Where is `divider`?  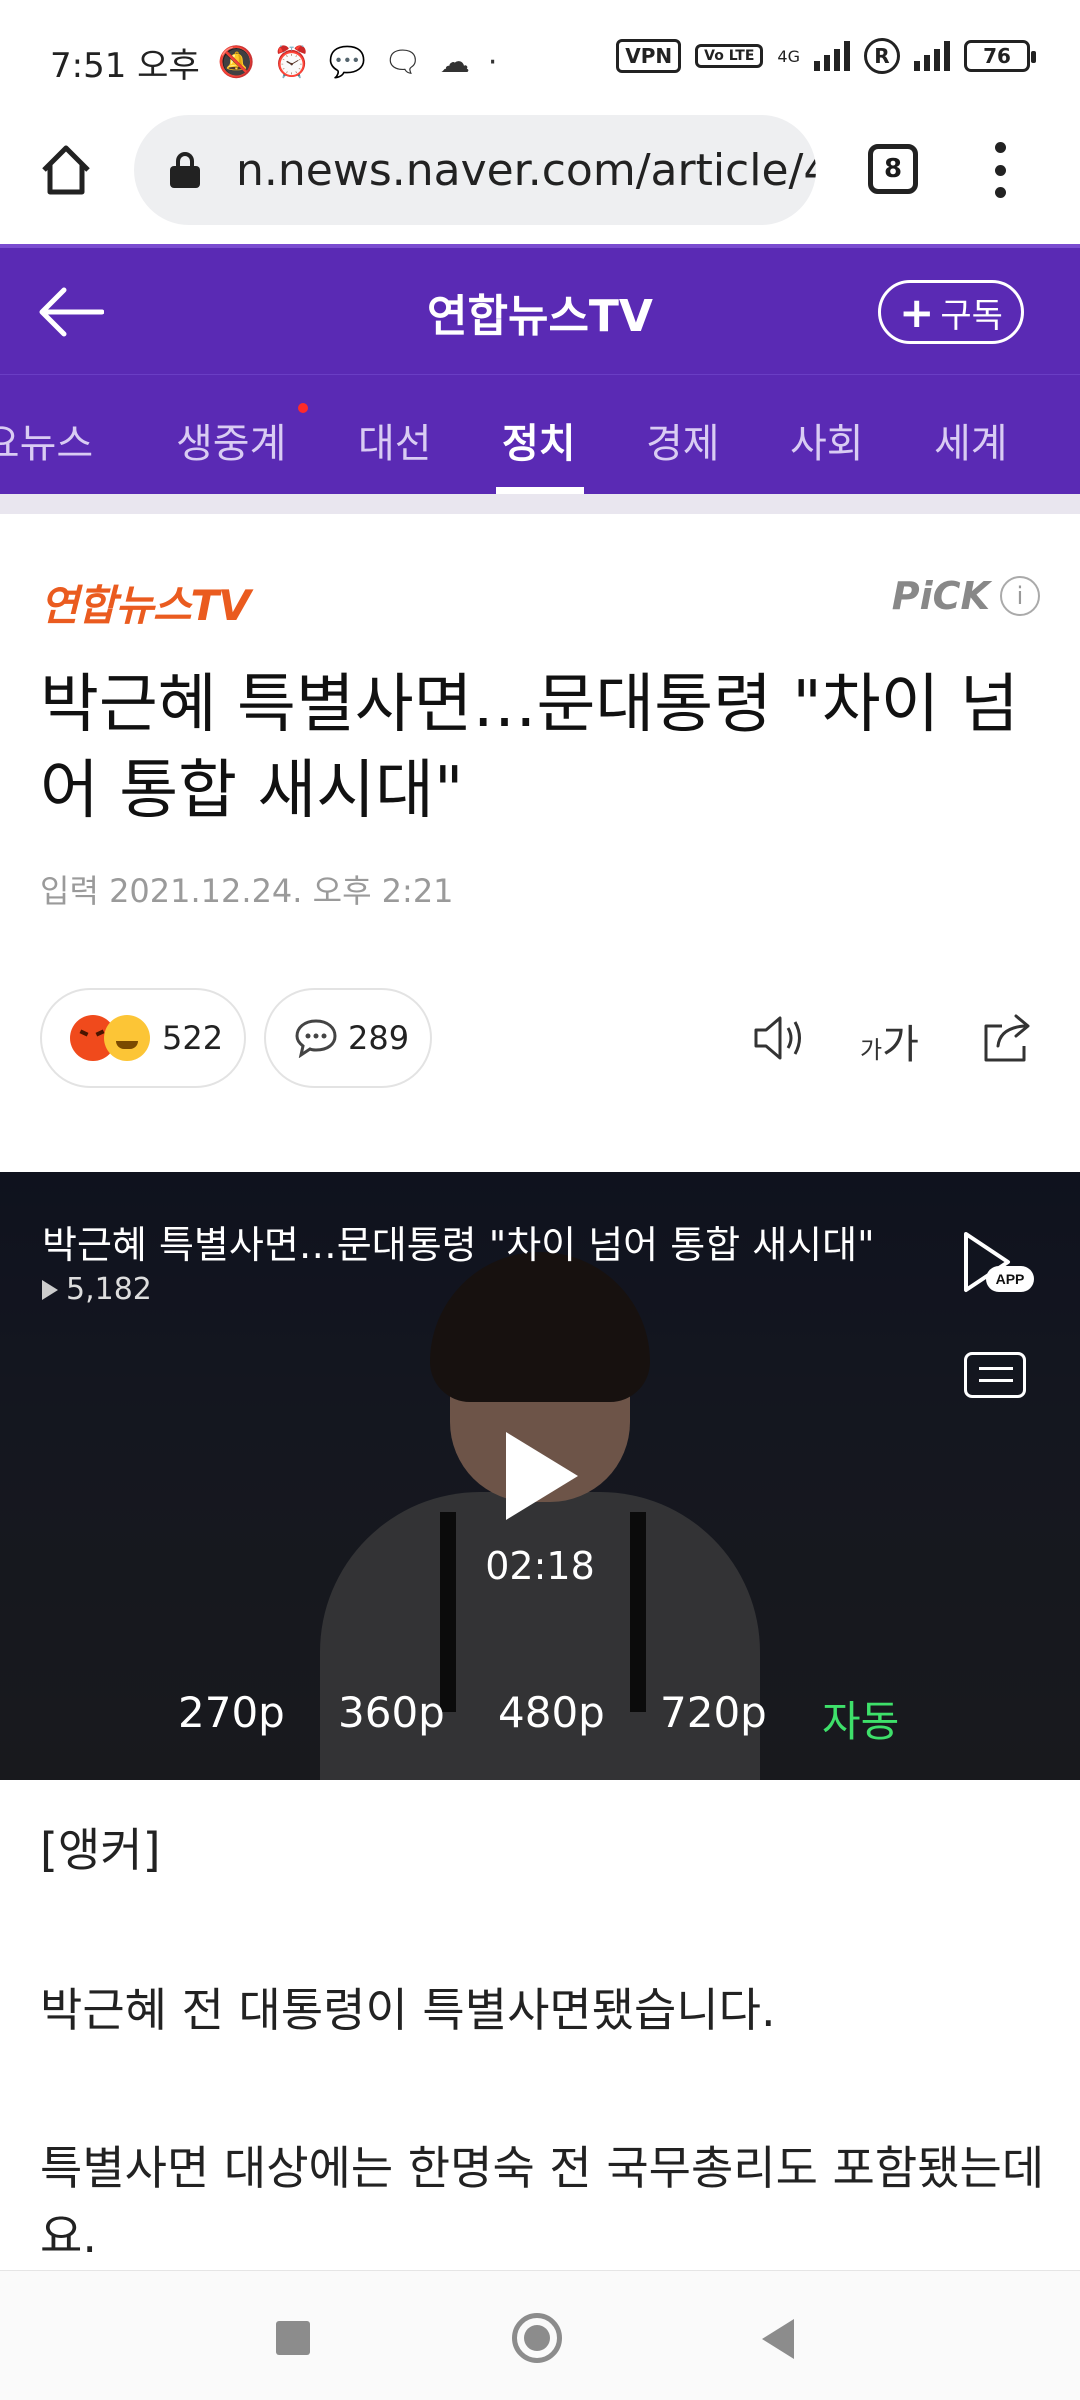
divider is located at coordinates (540, 504).